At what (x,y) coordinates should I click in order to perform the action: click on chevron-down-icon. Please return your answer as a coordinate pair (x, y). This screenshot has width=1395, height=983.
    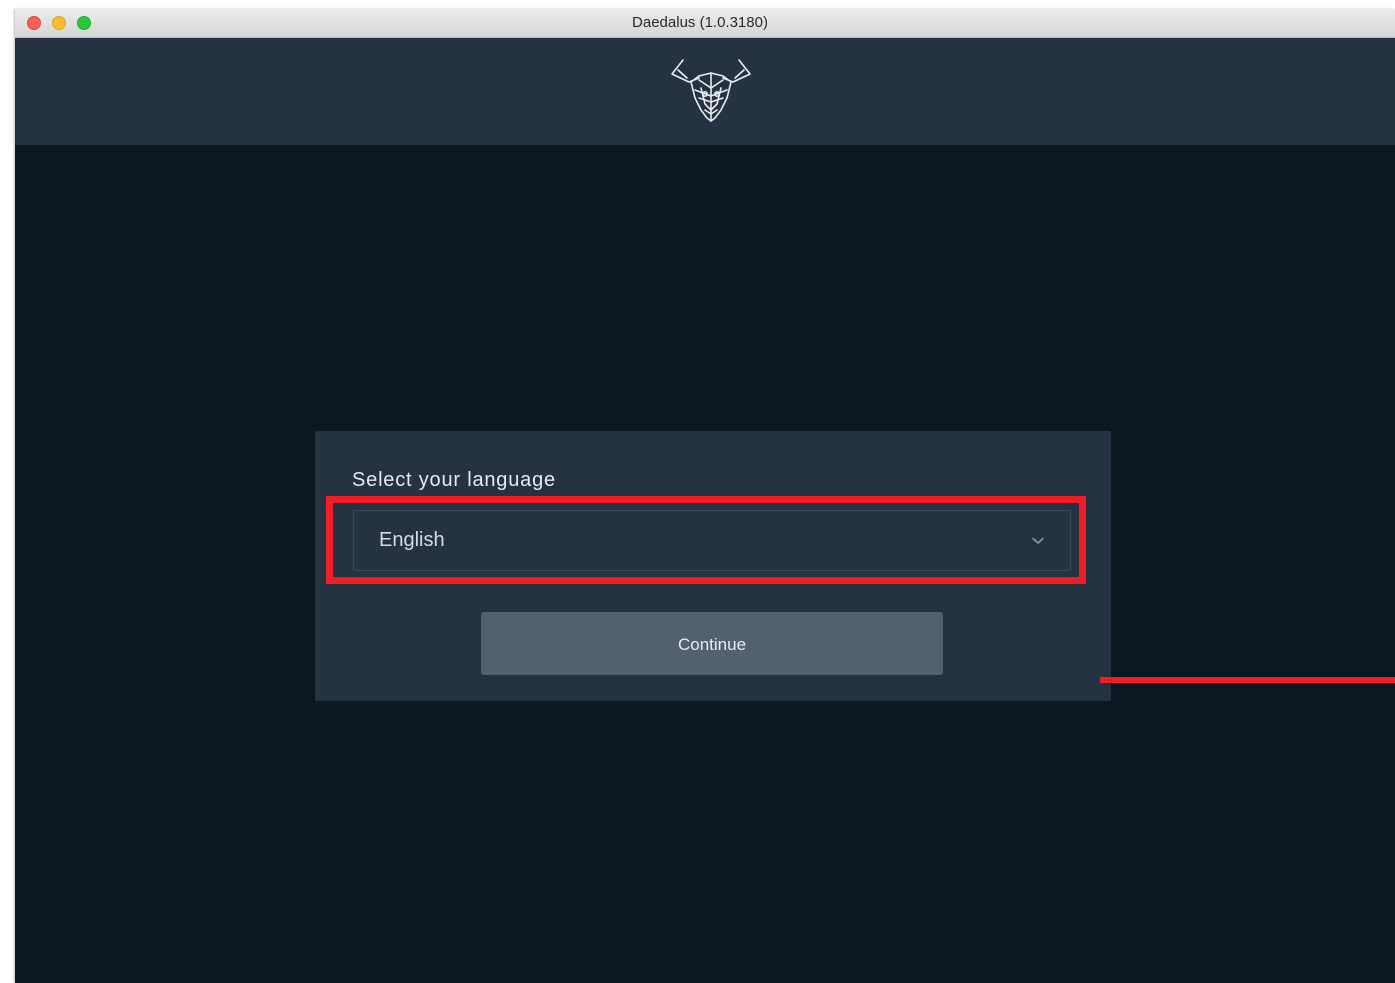
    Looking at the image, I should click on (1038, 540).